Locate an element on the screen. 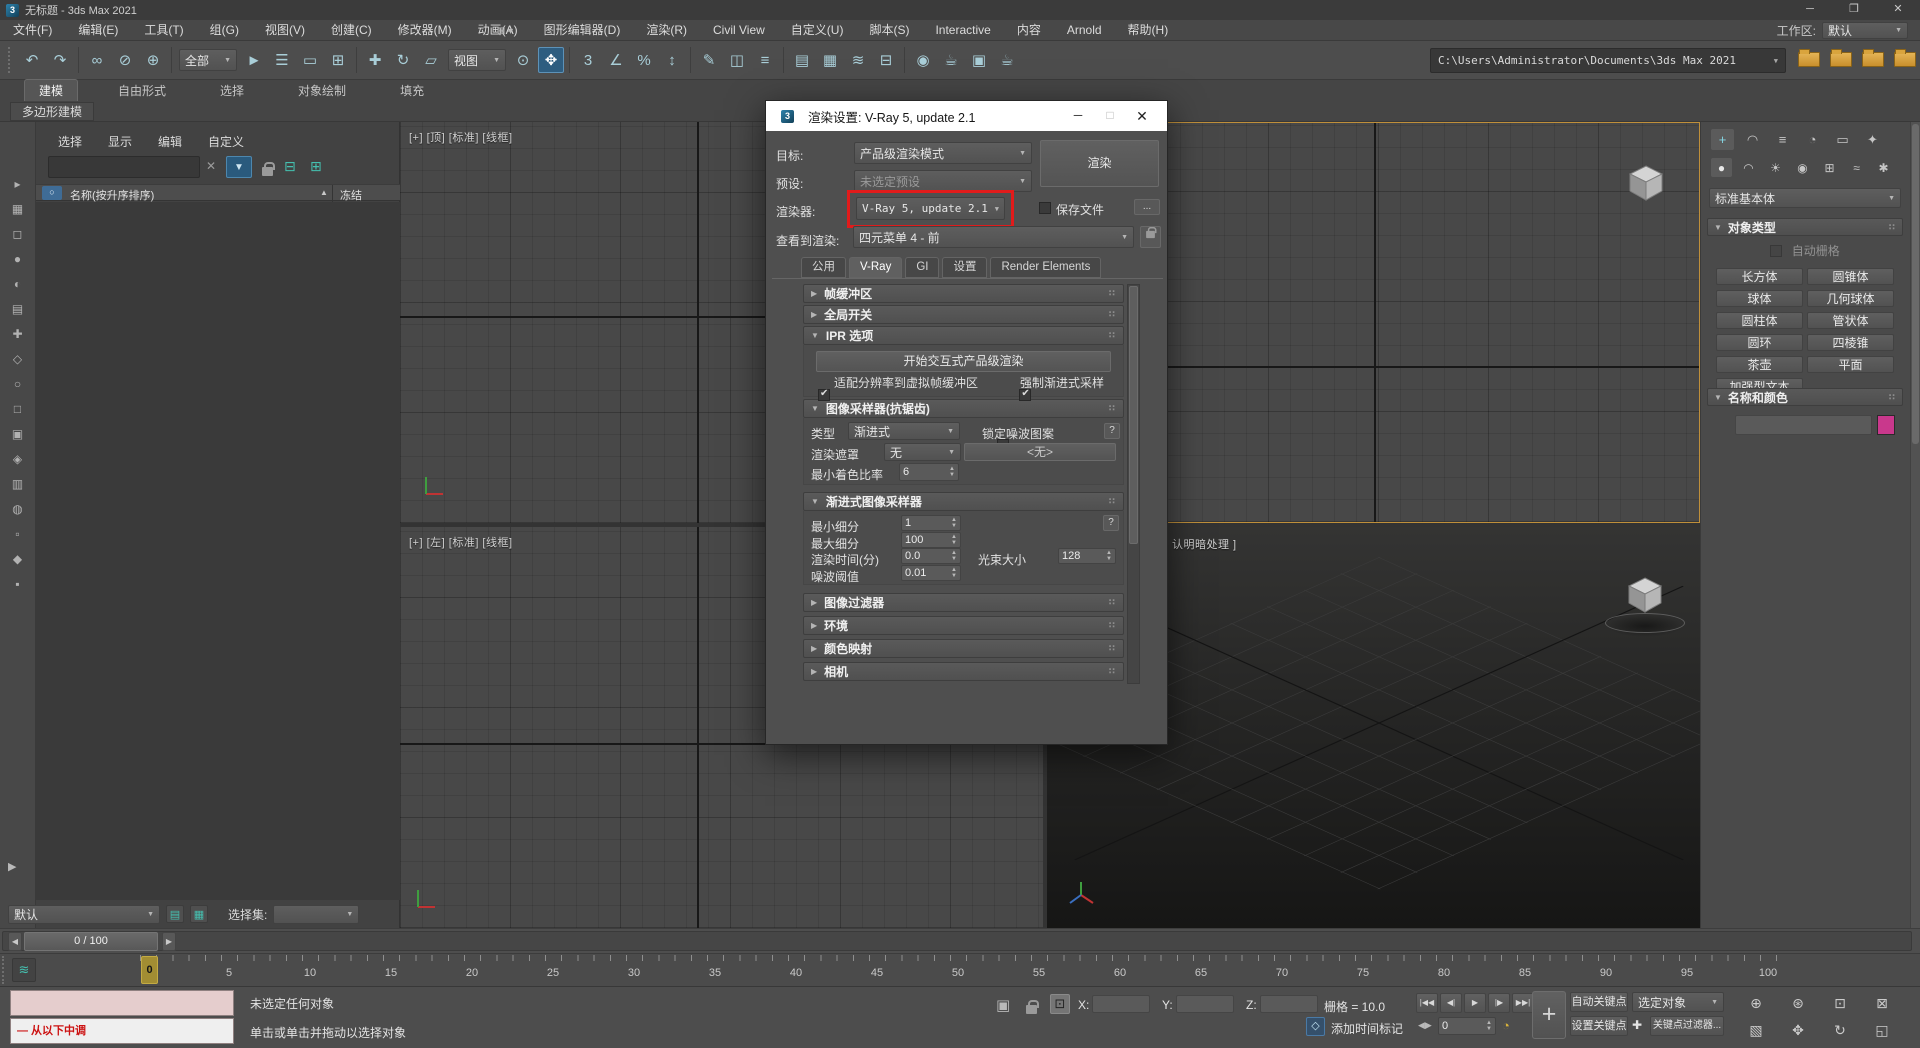  explorer-lock-icon is located at coordinates (268, 169).